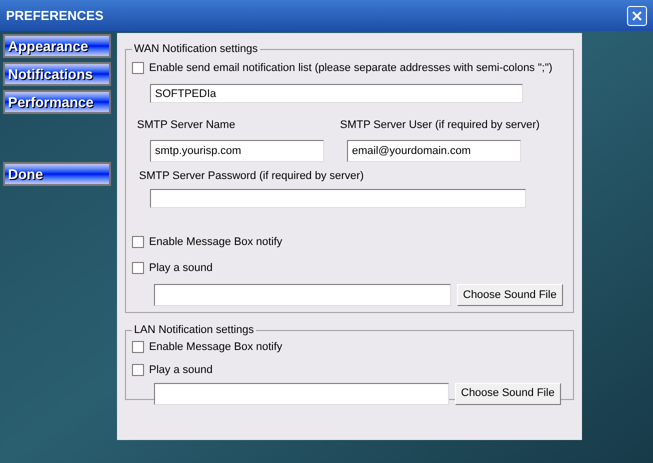 This screenshot has height=463, width=653. What do you see at coordinates (57, 174) in the screenshot?
I see `nav-button: Done` at bounding box center [57, 174].